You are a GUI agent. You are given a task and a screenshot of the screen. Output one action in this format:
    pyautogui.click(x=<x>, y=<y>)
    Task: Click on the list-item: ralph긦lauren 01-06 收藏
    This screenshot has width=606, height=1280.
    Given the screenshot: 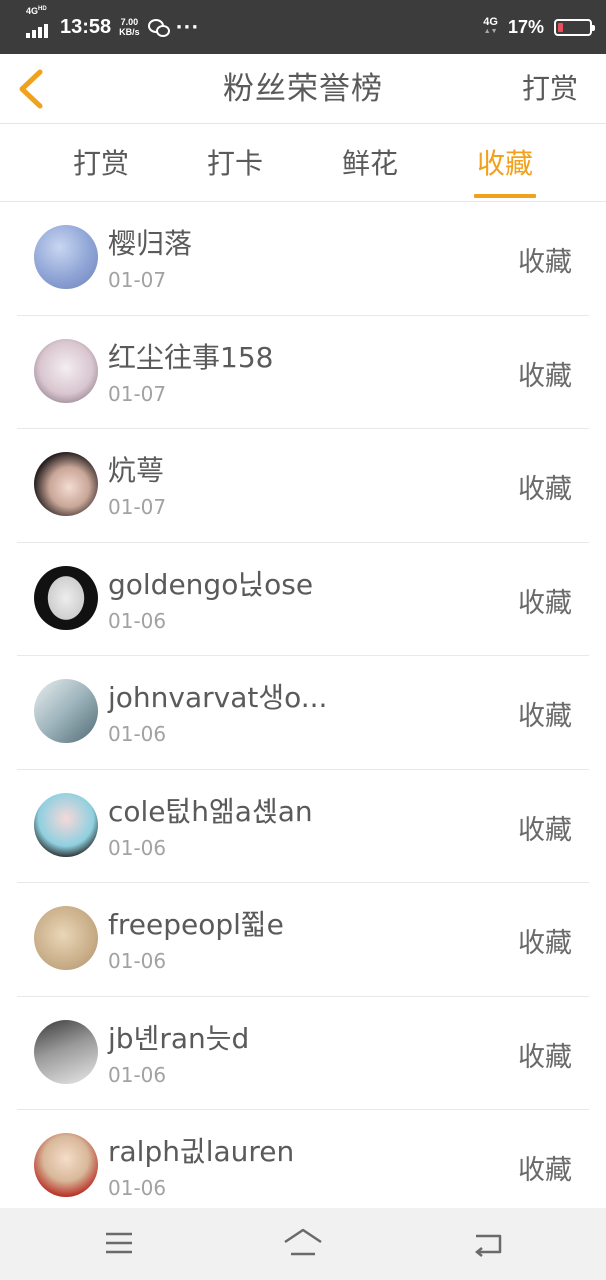 What is the action you would take?
    pyautogui.click(x=303, y=1167)
    